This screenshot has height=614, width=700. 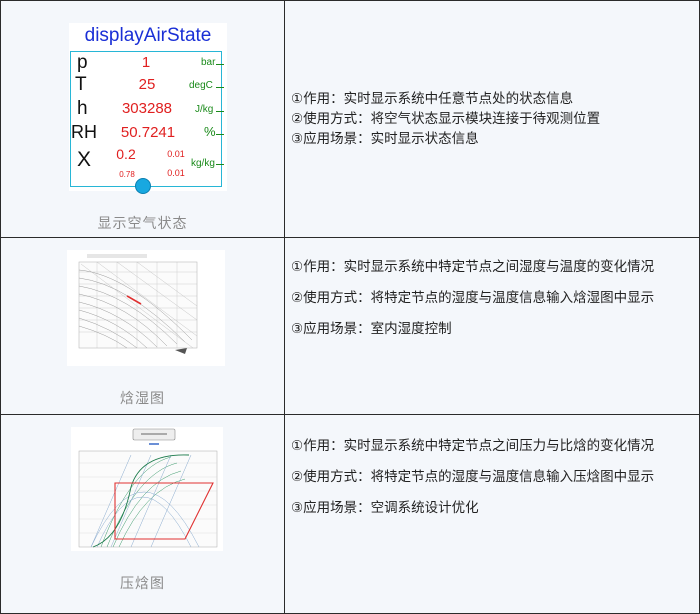 I want to click on unit-x: kg/kg, so click(x=203, y=163).